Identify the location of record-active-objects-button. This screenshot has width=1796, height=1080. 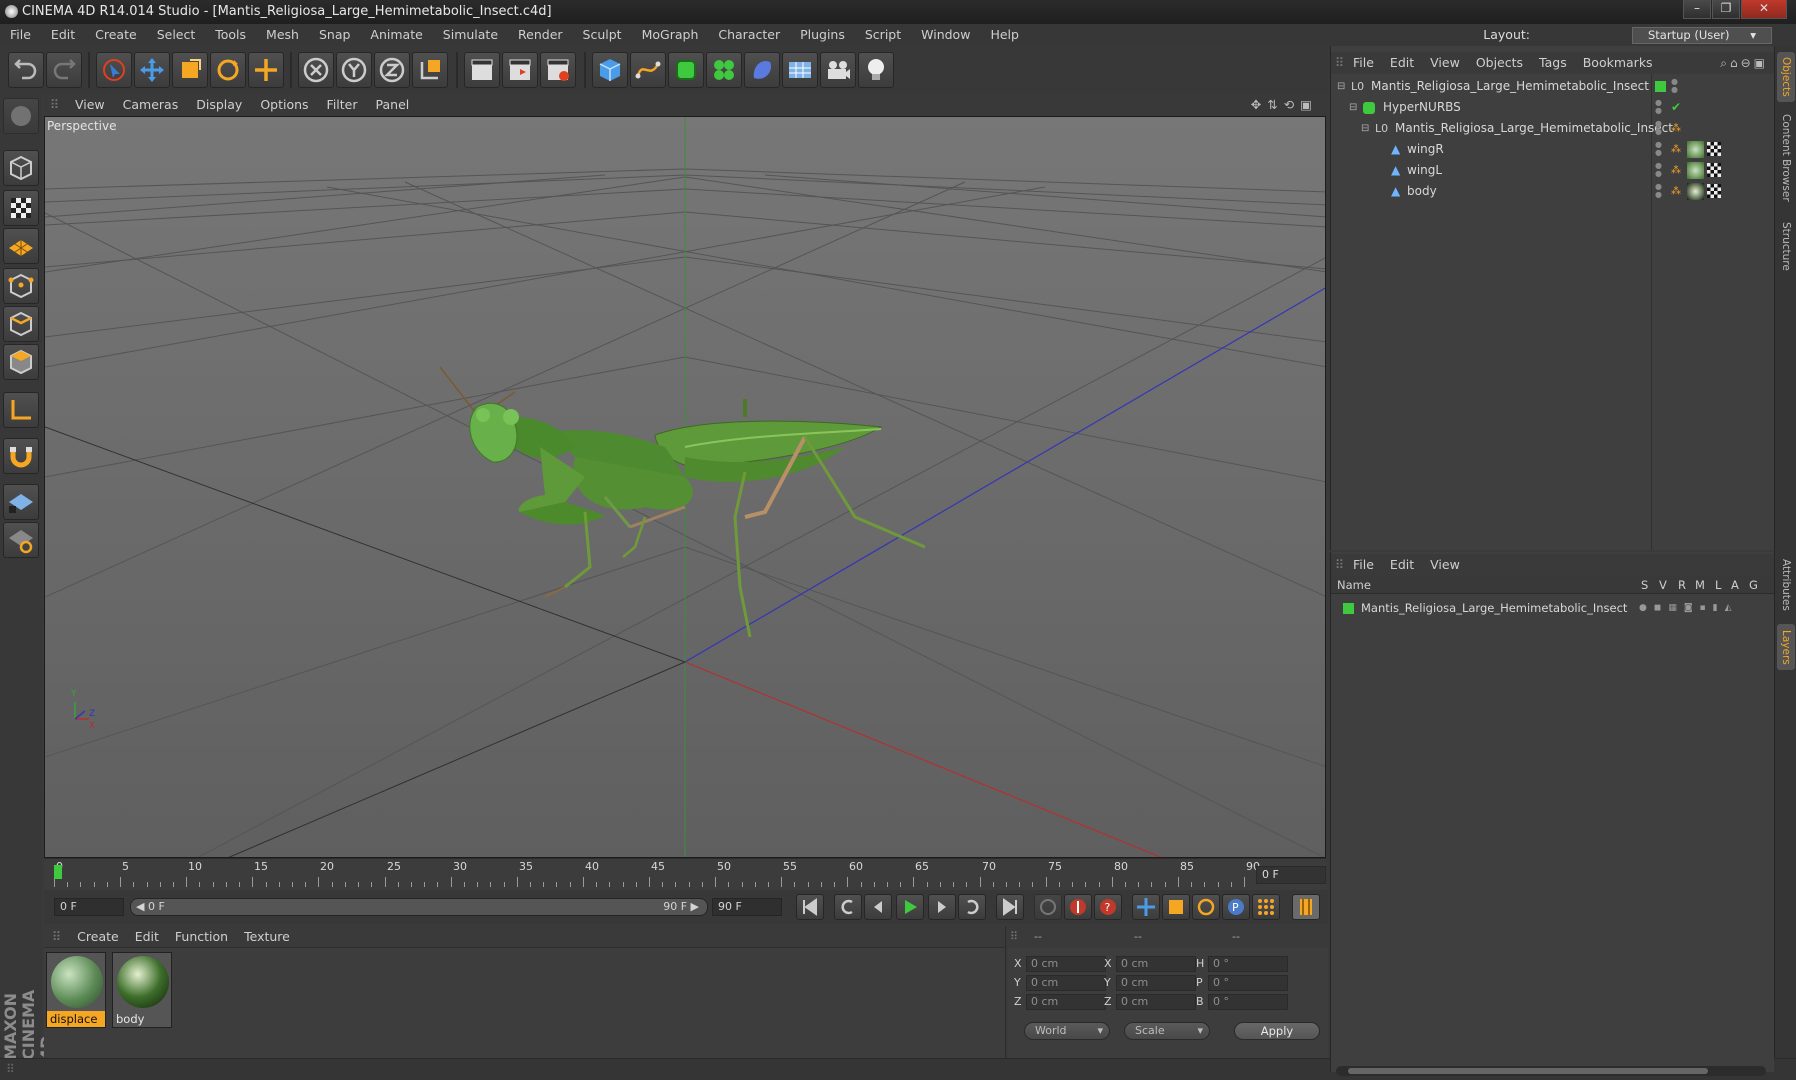
(1048, 907).